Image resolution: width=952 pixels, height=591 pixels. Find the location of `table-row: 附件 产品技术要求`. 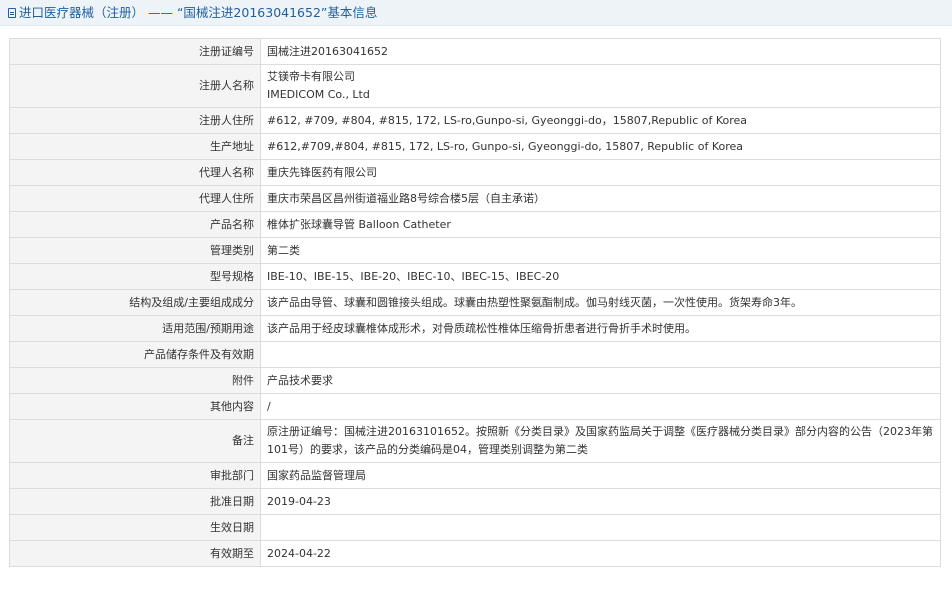

table-row: 附件 产品技术要求 is located at coordinates (475, 380).